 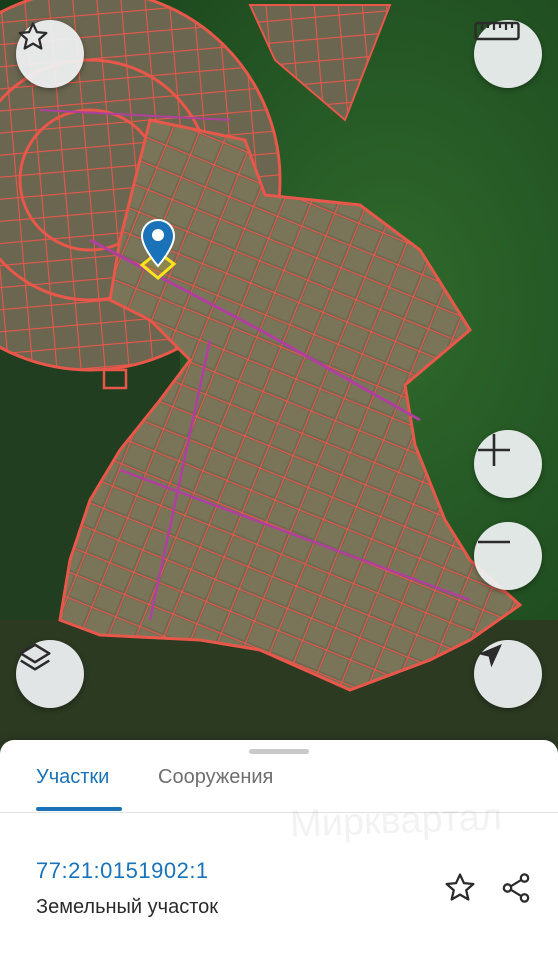 What do you see at coordinates (396, 821) in the screenshot?
I see `watermark: Мирквартал` at bounding box center [396, 821].